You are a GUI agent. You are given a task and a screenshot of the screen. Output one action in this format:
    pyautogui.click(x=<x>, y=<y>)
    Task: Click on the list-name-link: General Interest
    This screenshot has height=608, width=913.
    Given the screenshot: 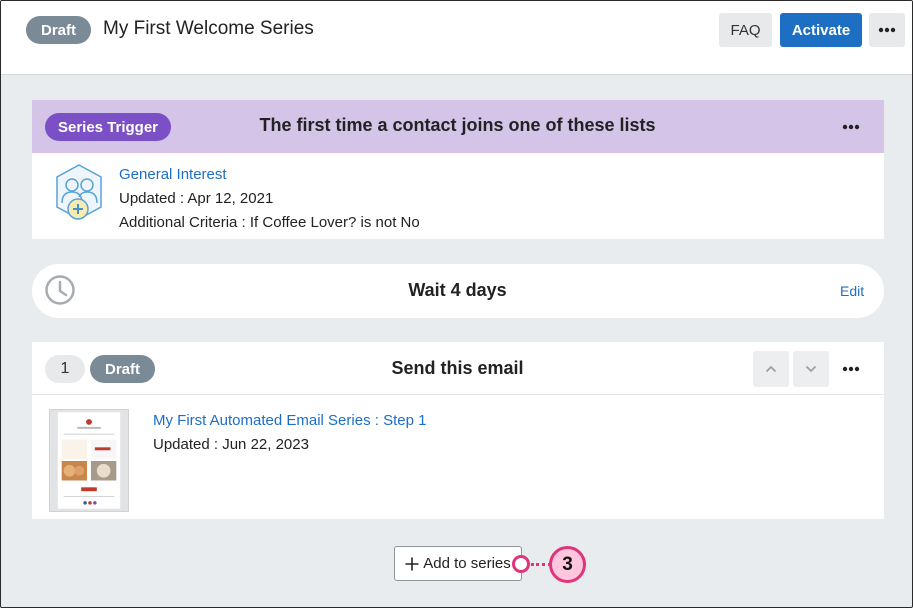 What is the action you would take?
    pyautogui.click(x=173, y=174)
    